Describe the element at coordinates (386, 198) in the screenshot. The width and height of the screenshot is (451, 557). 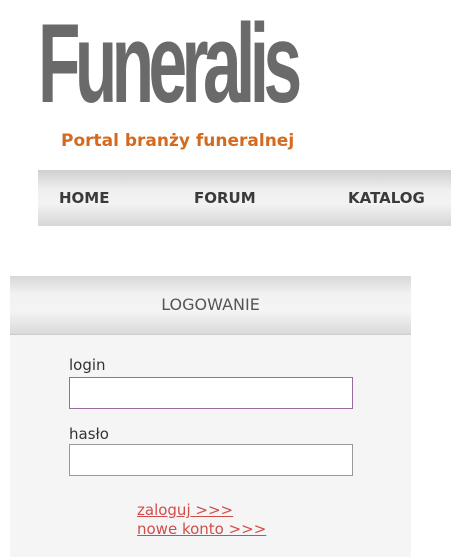
I see `nav-item-katalog: KATALOG` at that location.